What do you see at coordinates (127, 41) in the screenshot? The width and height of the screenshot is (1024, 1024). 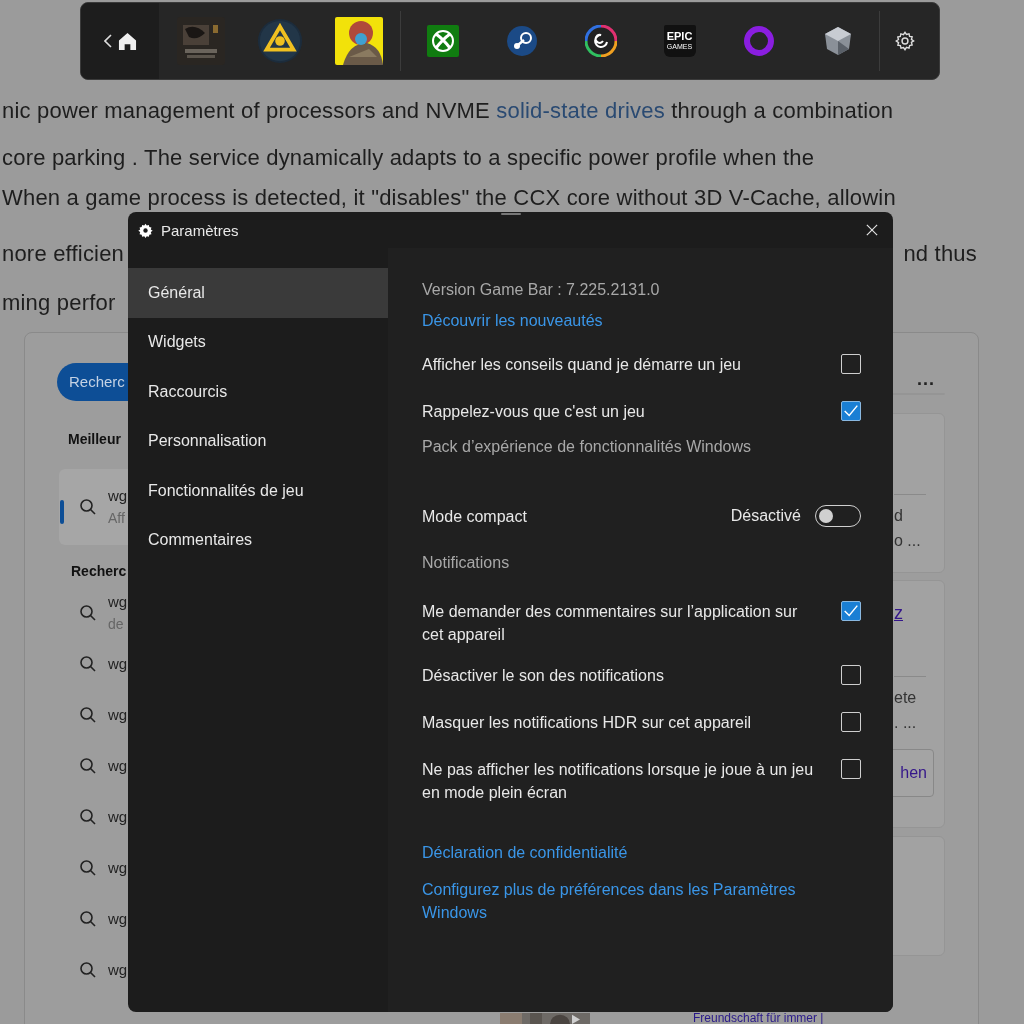 I see `home-icon` at bounding box center [127, 41].